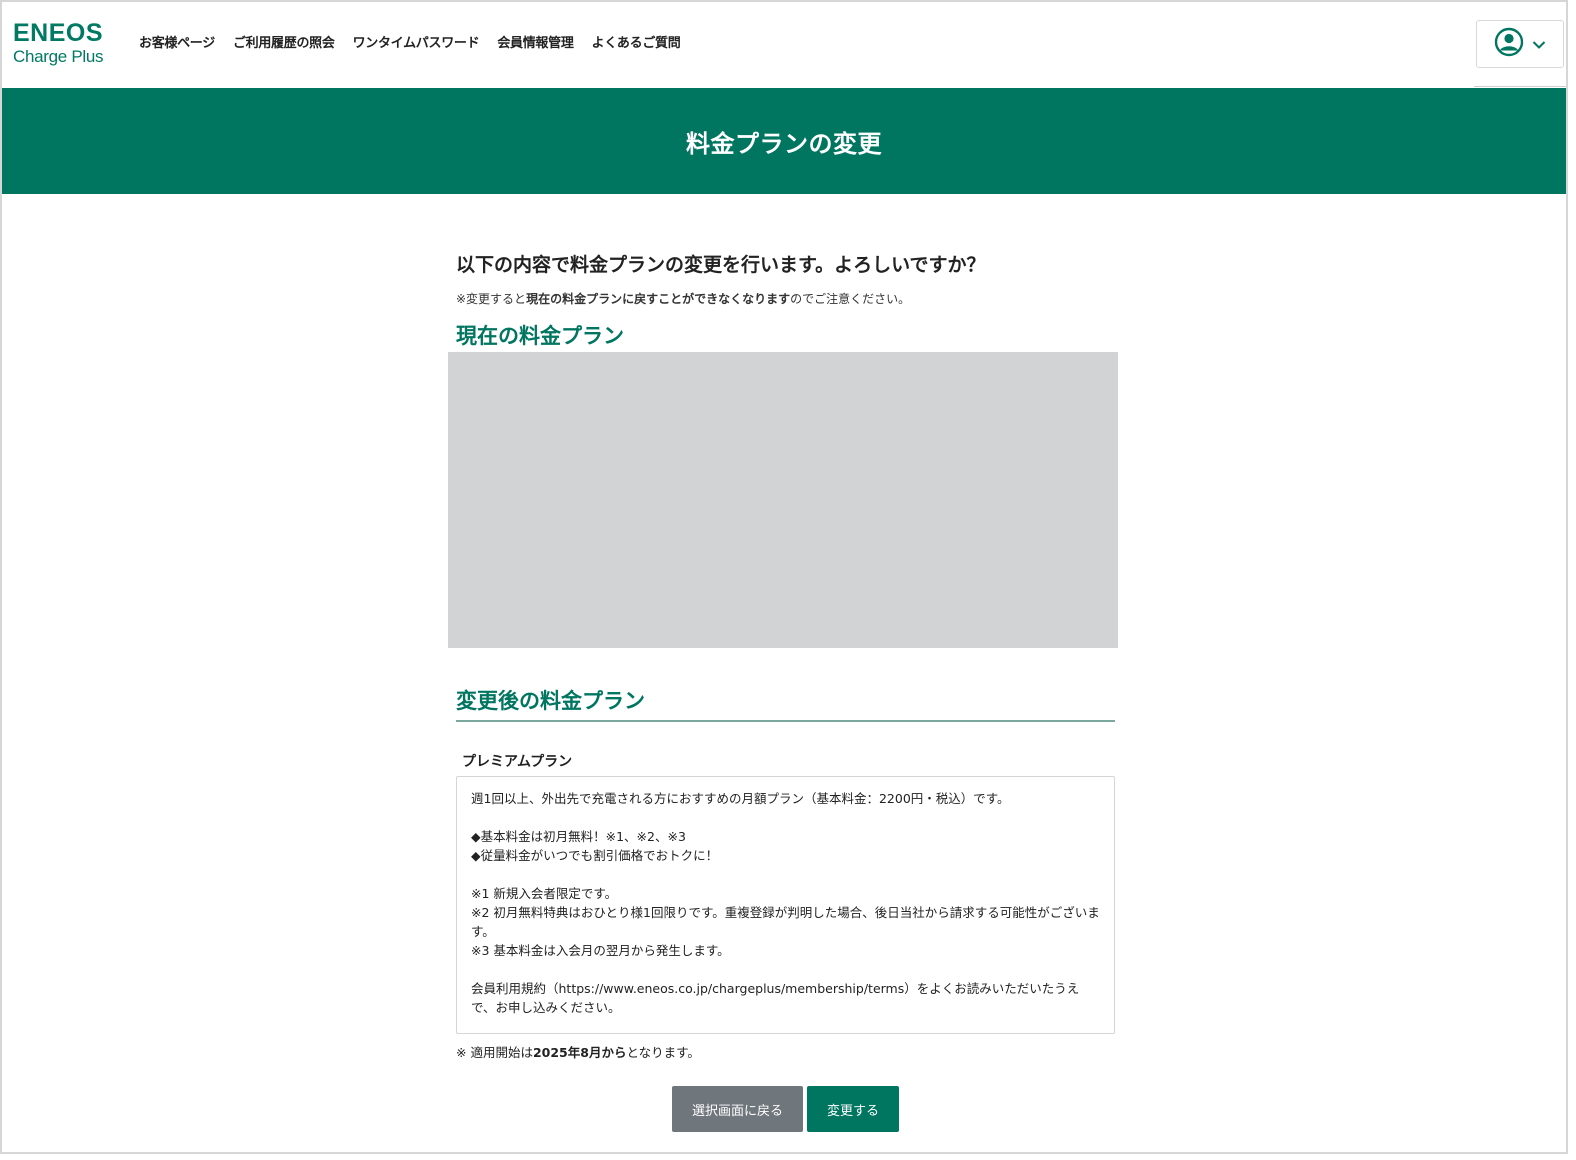  What do you see at coordinates (1520, 86) in the screenshot?
I see `user-menu-divider` at bounding box center [1520, 86].